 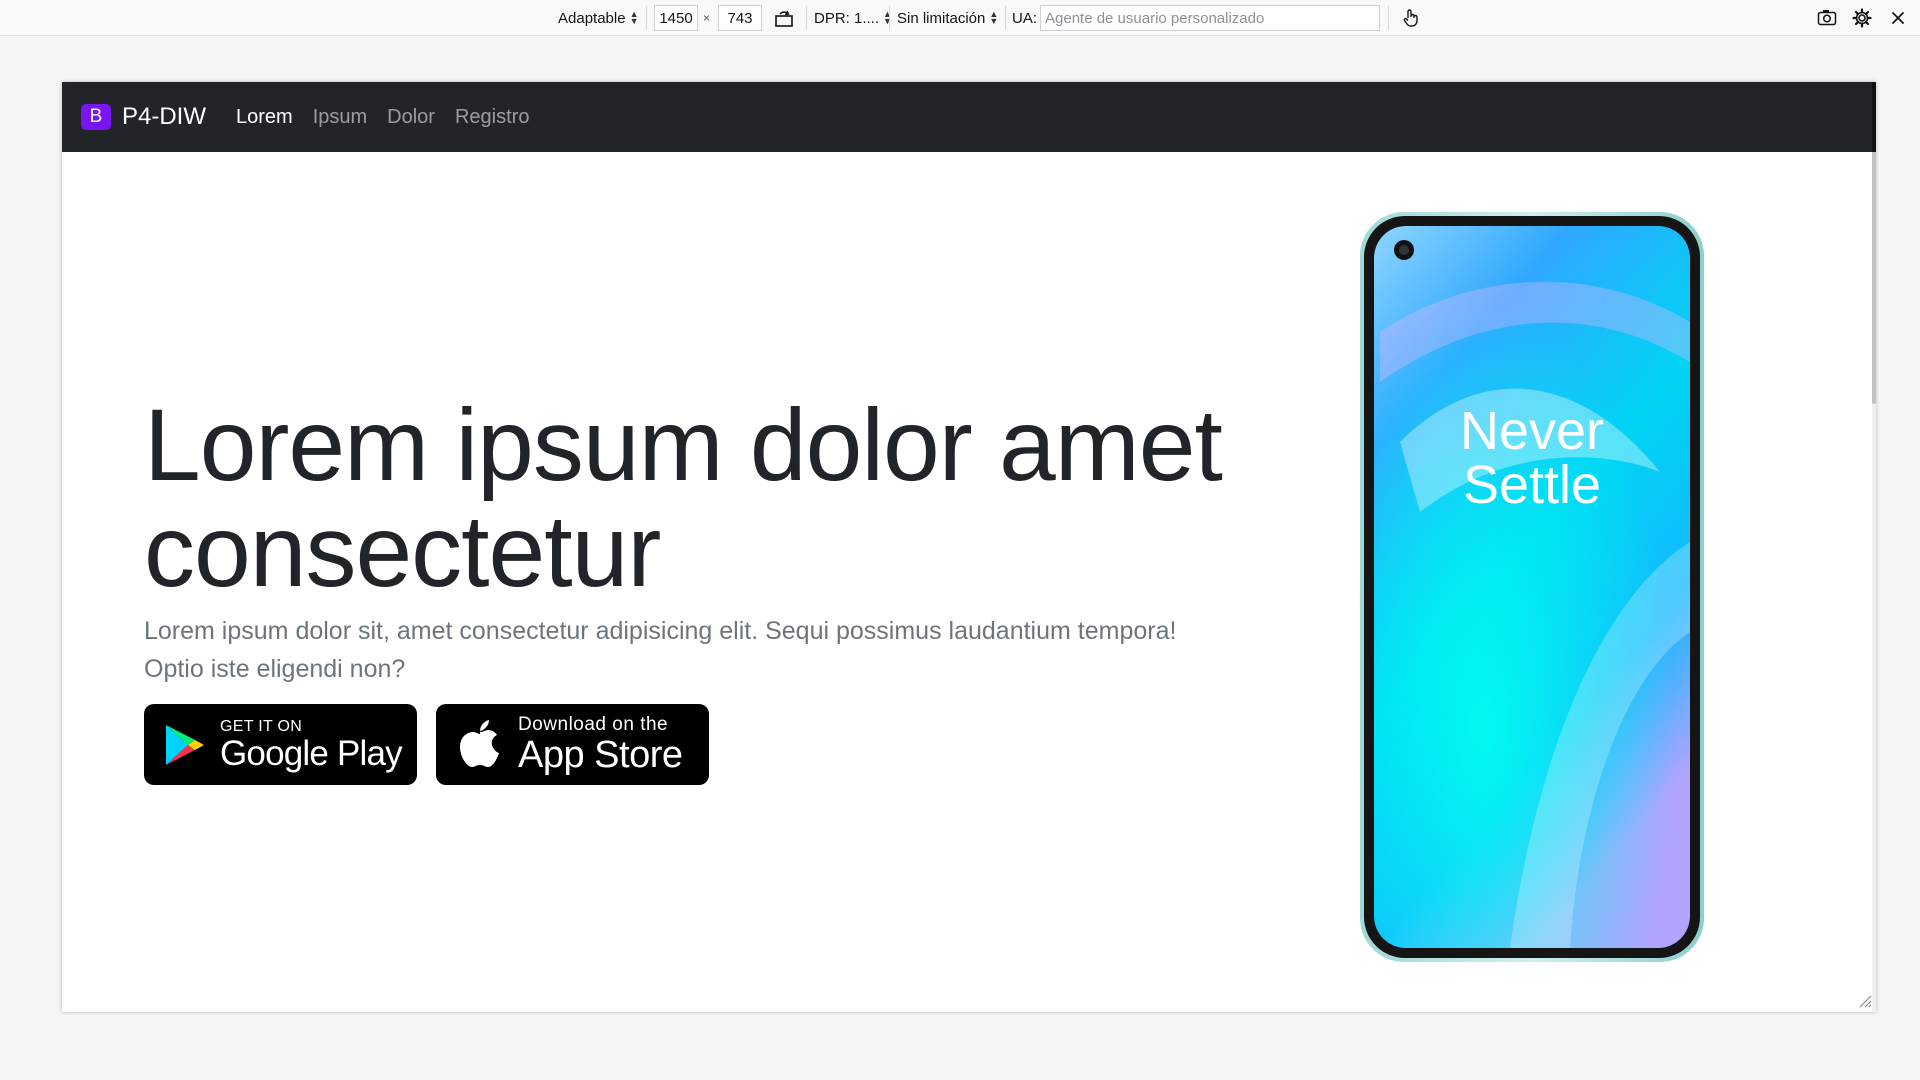 What do you see at coordinates (340, 117) in the screenshot?
I see `nav-link-ipsum: Ipsum` at bounding box center [340, 117].